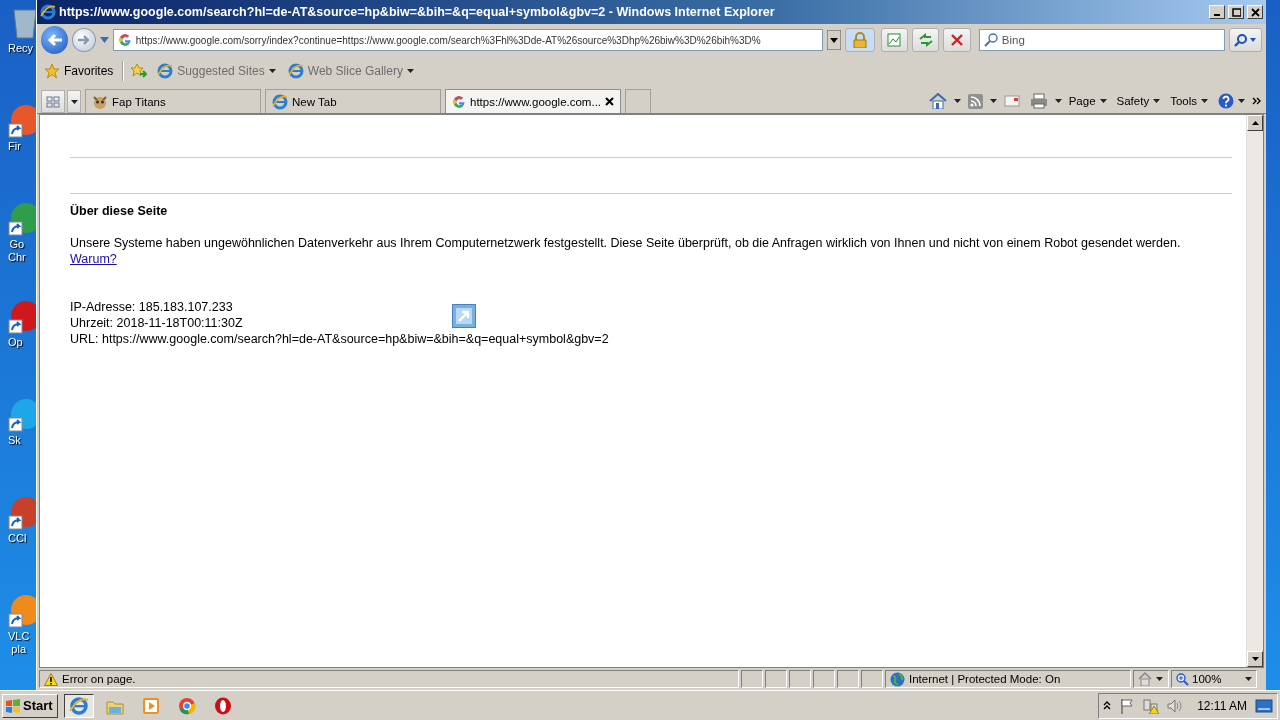  I want to click on speaker-icon, so click(1175, 705).